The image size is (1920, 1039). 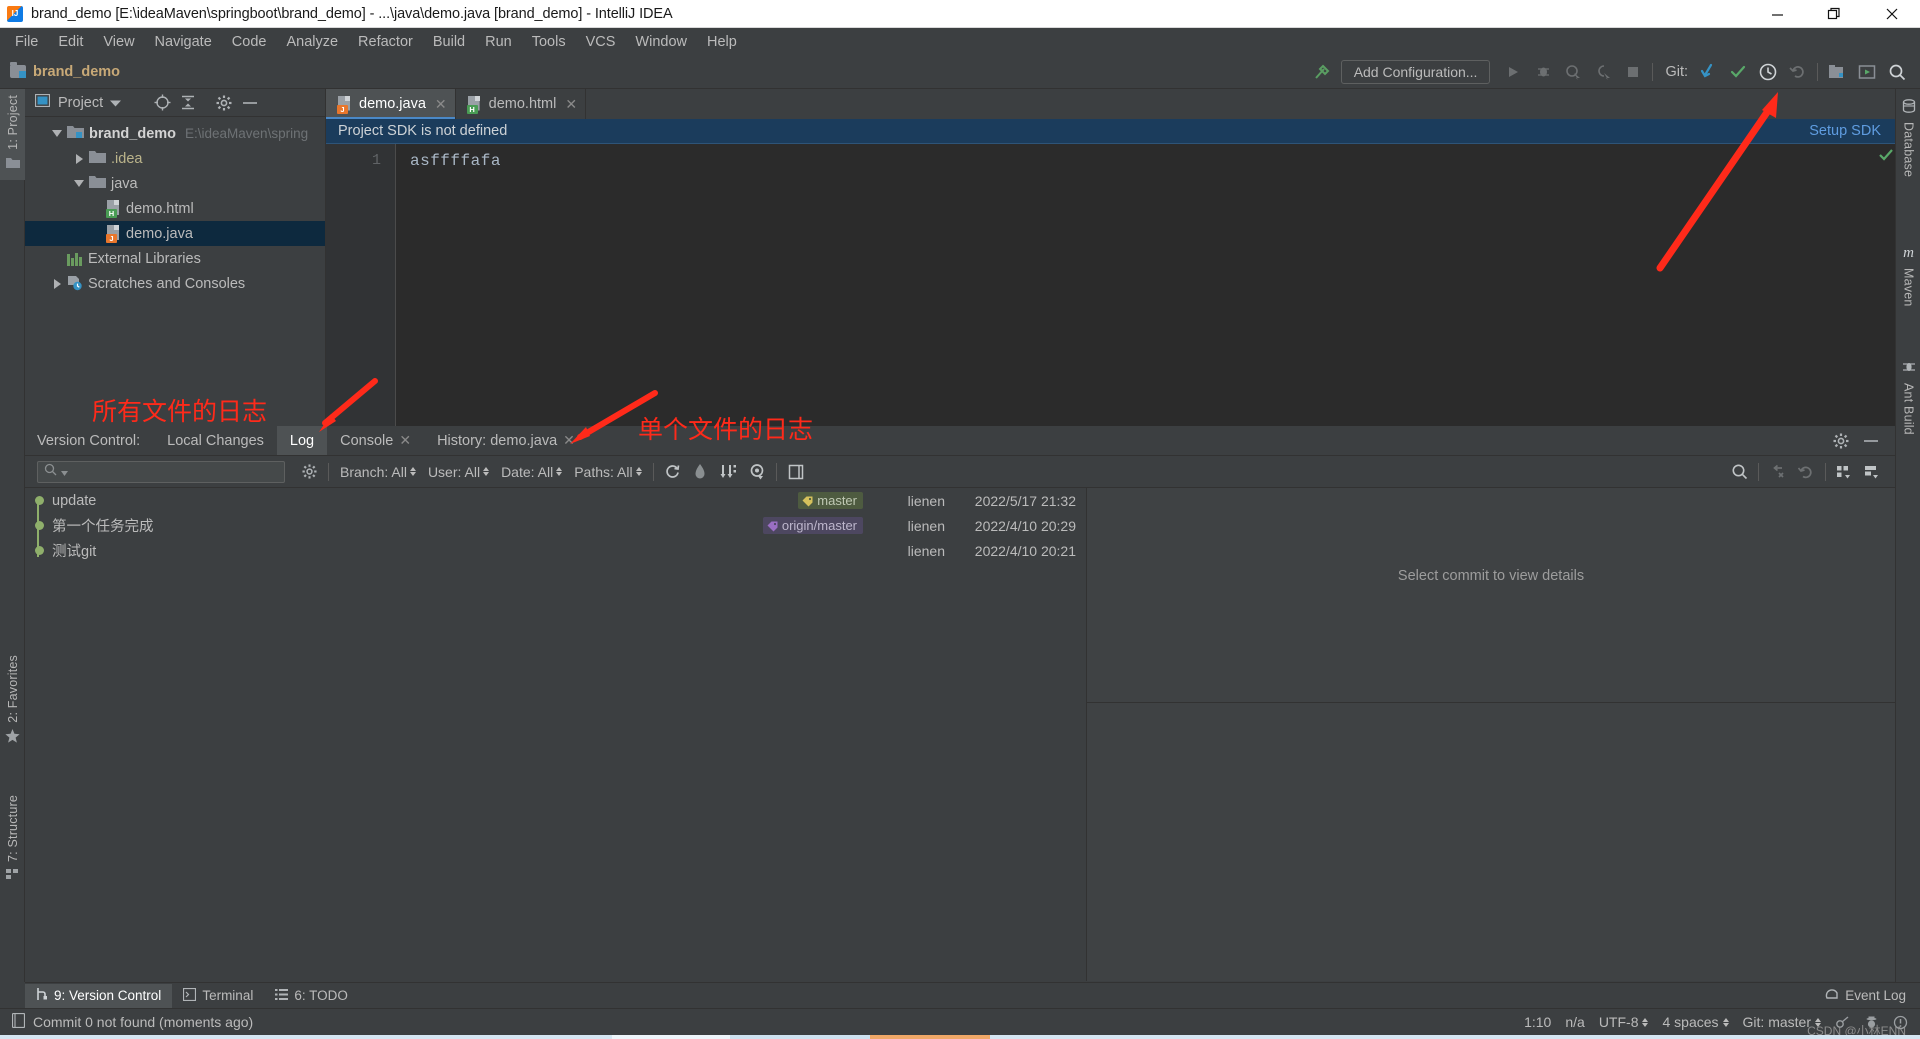 What do you see at coordinates (175, 233) in the screenshot?
I see `tree-node-demo-java: J demo.java` at bounding box center [175, 233].